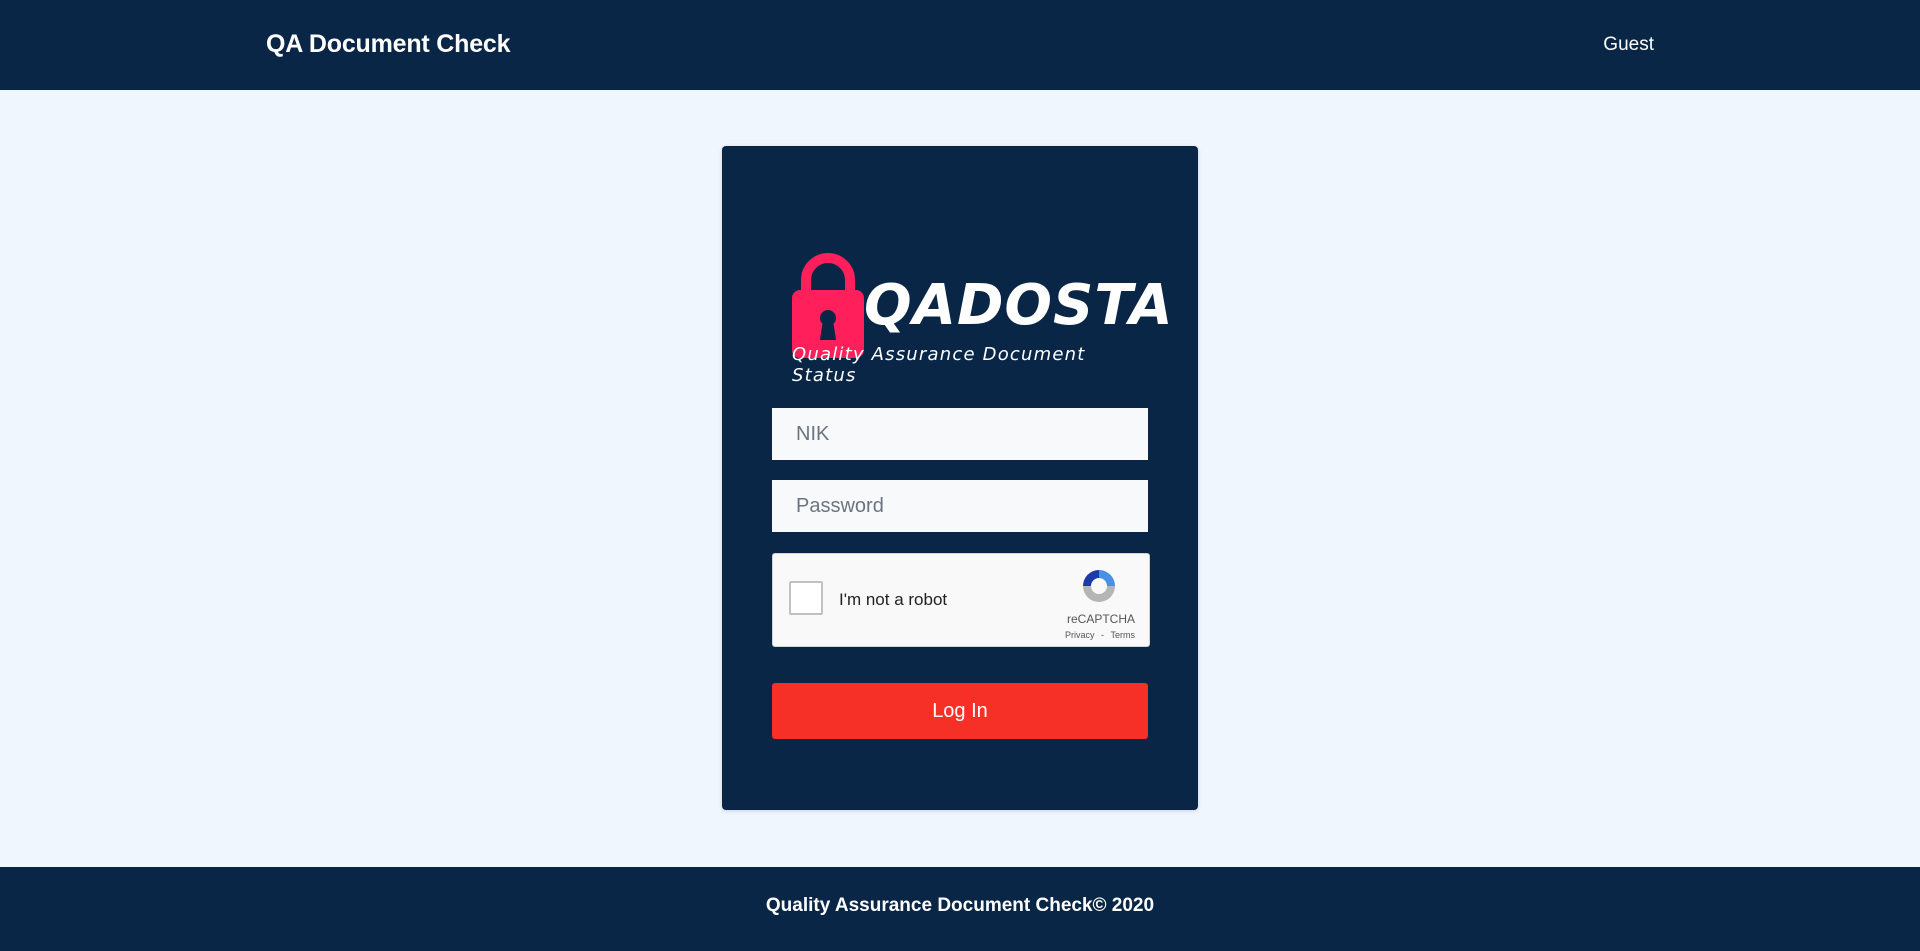 This screenshot has width=1920, height=951. Describe the element at coordinates (1123, 635) in the screenshot. I see `recaptcha-terms-link: Terms` at that location.